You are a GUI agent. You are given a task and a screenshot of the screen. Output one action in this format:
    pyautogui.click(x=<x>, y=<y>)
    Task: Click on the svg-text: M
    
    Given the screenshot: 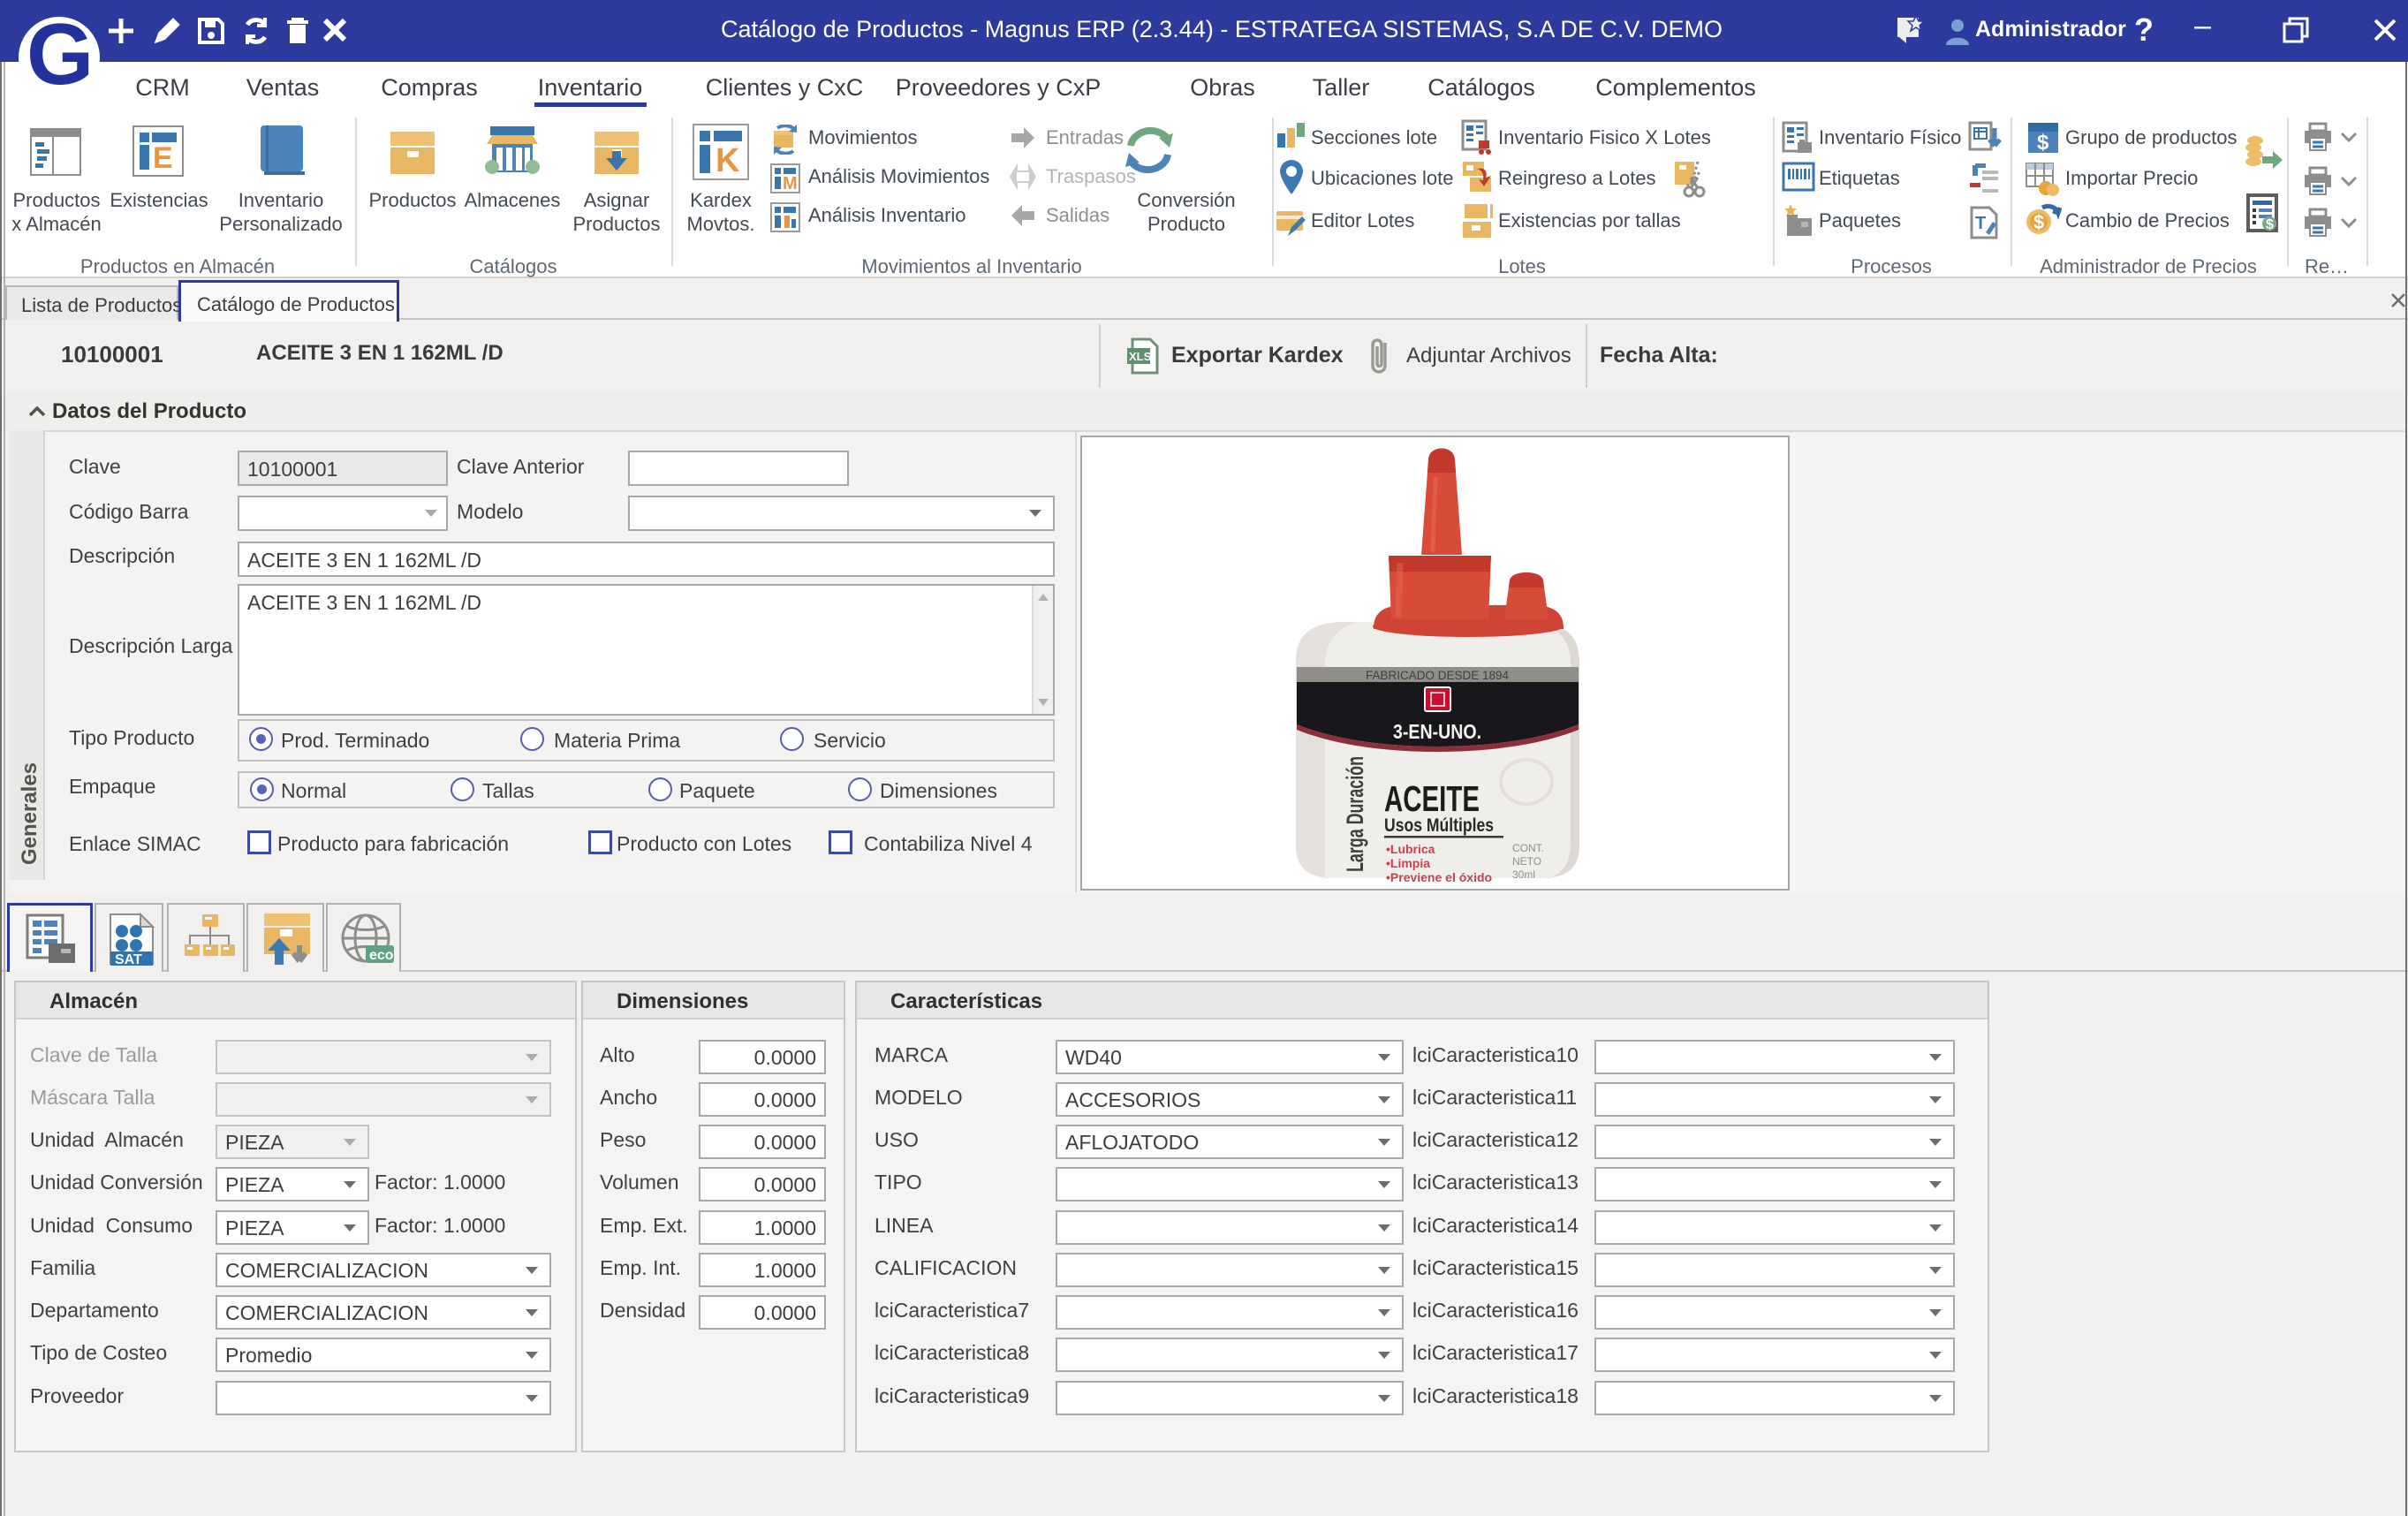 What is the action you would take?
    pyautogui.click(x=790, y=183)
    